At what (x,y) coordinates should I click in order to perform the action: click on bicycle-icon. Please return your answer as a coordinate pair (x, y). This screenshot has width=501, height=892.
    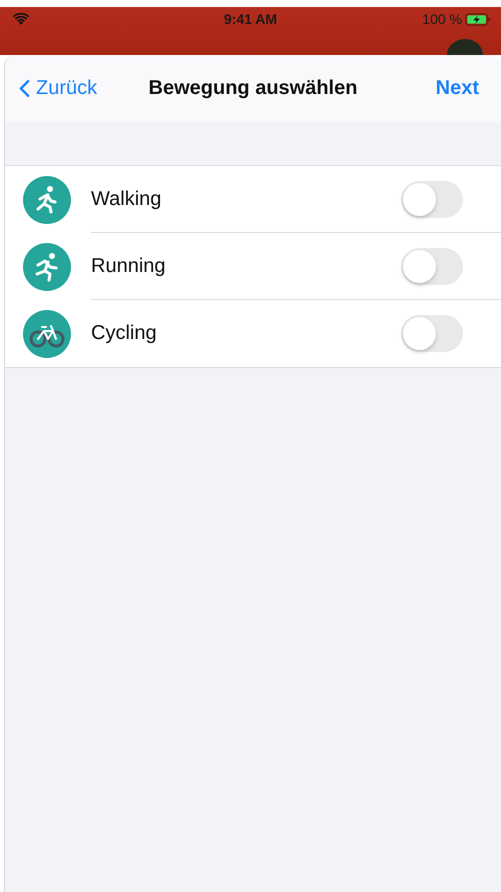
    Looking at the image, I should click on (47, 334).